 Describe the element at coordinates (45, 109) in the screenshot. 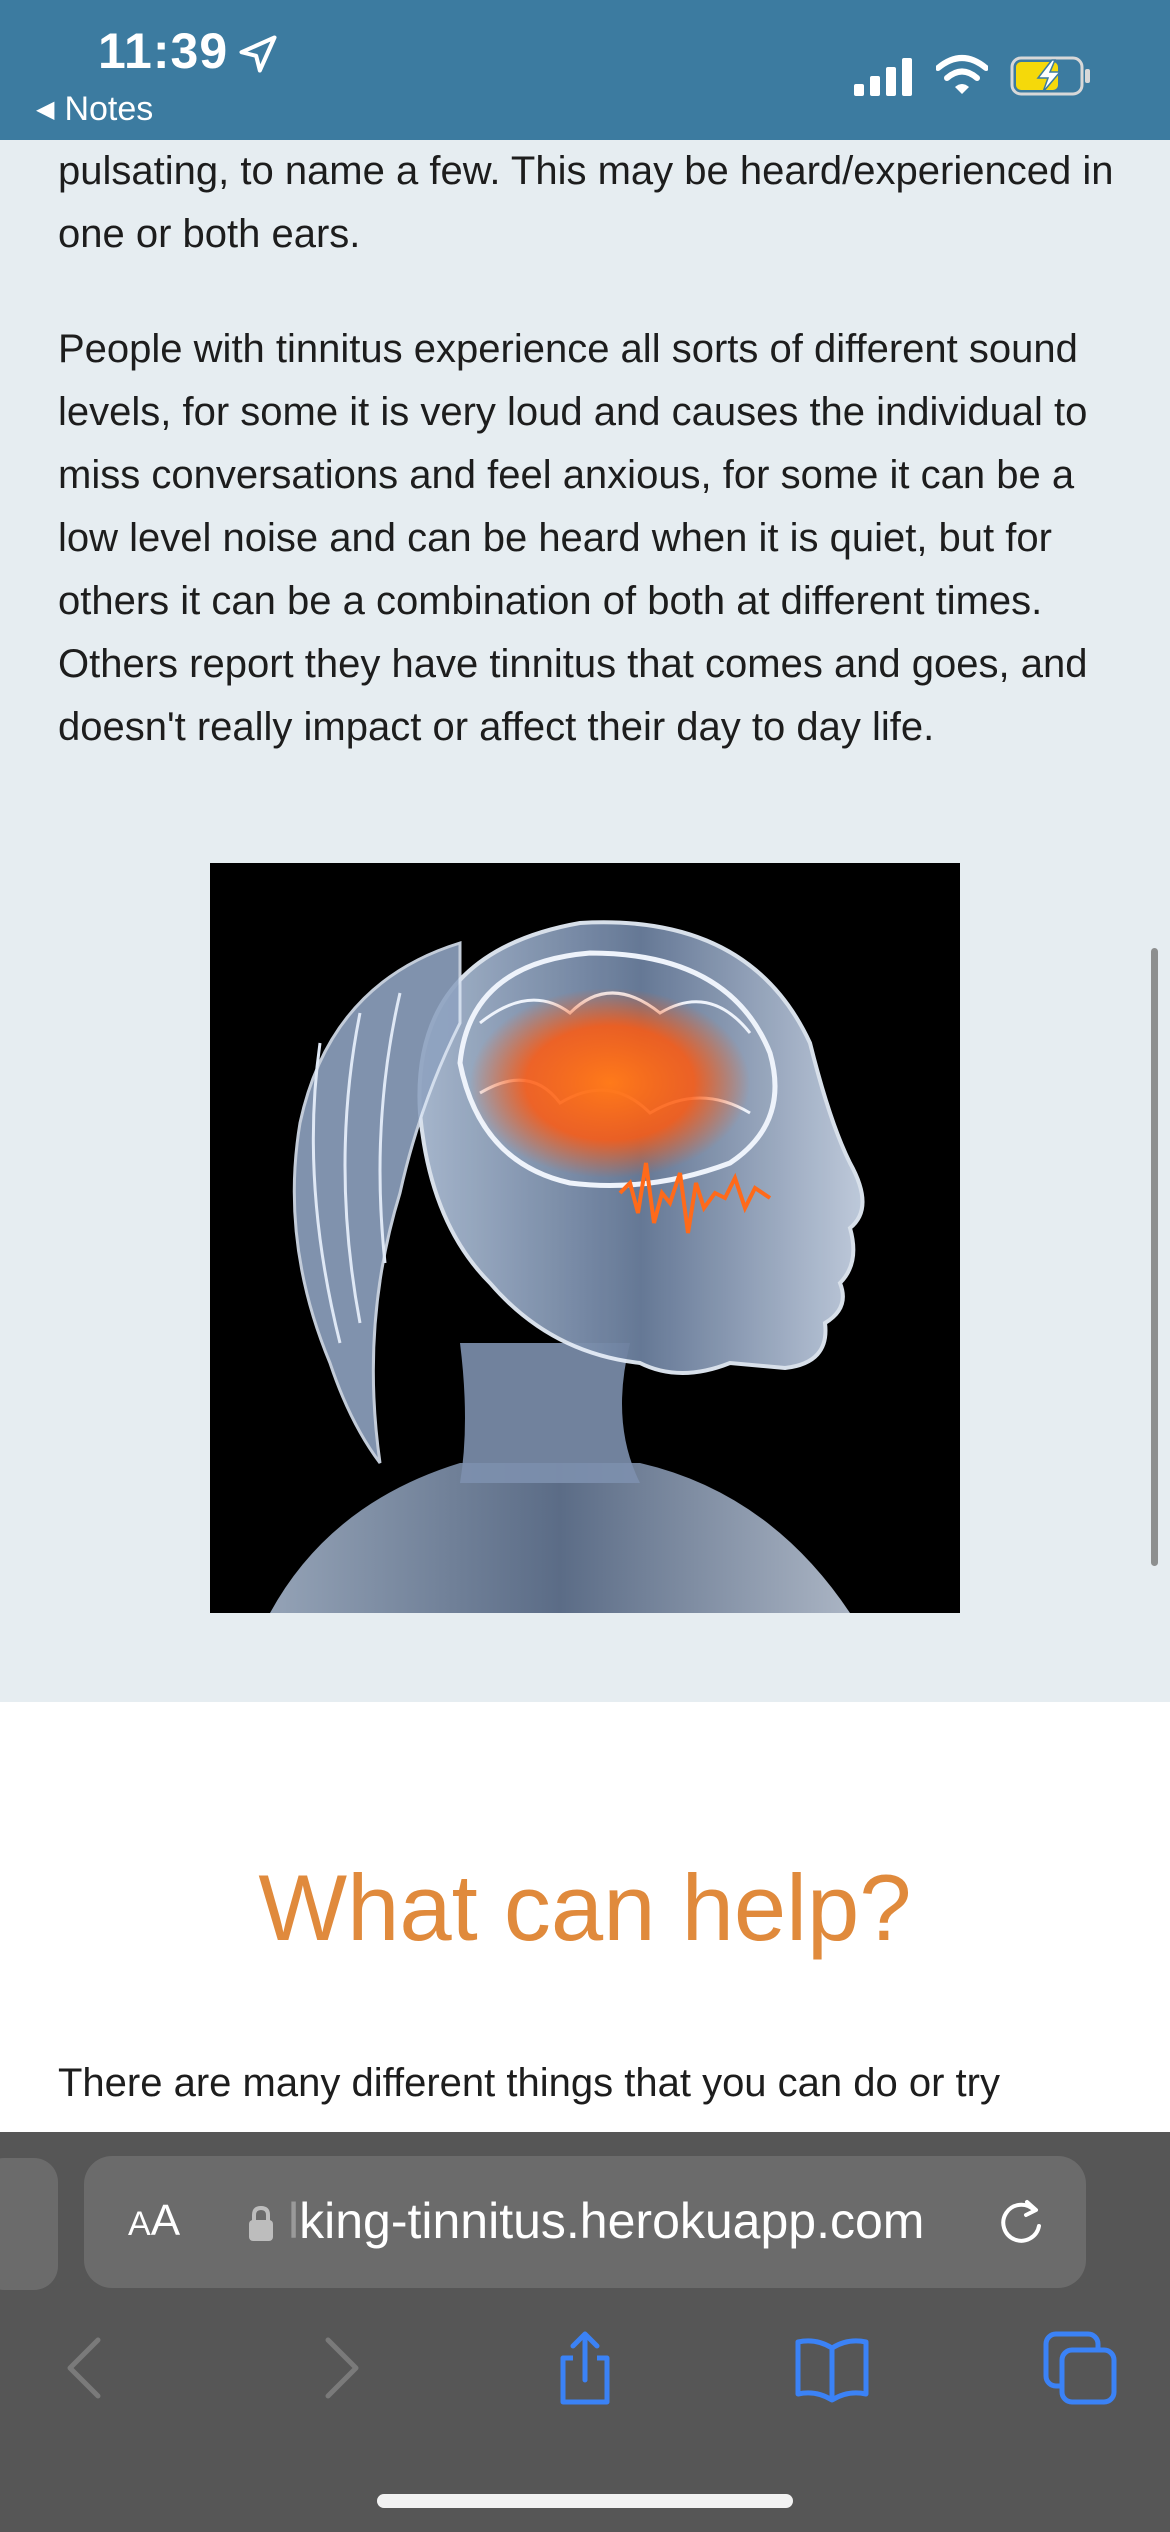

I see `back-triangle-icon: ◀` at that location.